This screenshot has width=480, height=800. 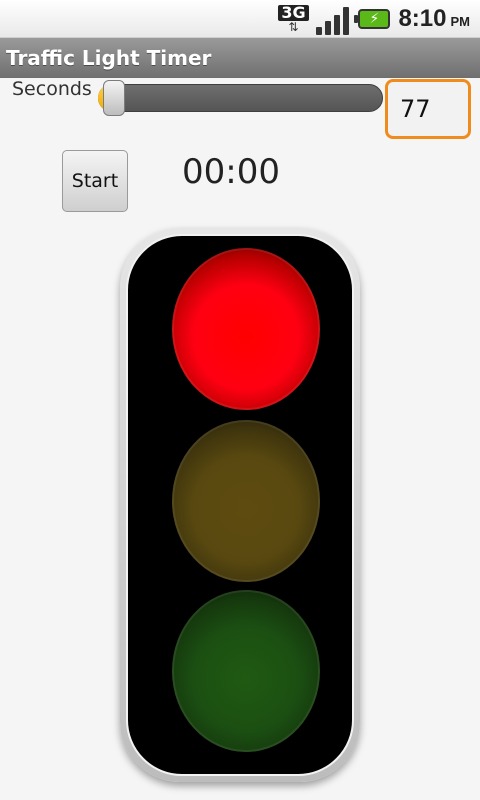 What do you see at coordinates (52, 89) in the screenshot?
I see `seconds-label: Seconds` at bounding box center [52, 89].